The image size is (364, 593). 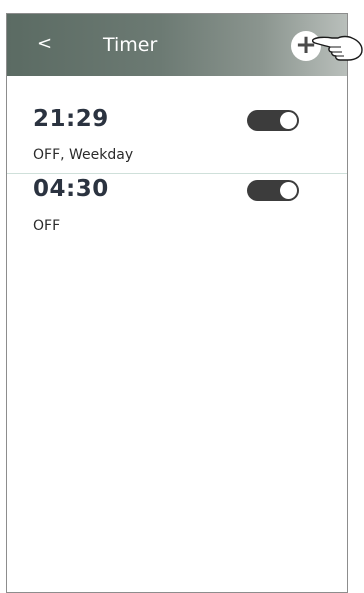 What do you see at coordinates (71, 189) in the screenshot?
I see `timer-time: 04:30` at bounding box center [71, 189].